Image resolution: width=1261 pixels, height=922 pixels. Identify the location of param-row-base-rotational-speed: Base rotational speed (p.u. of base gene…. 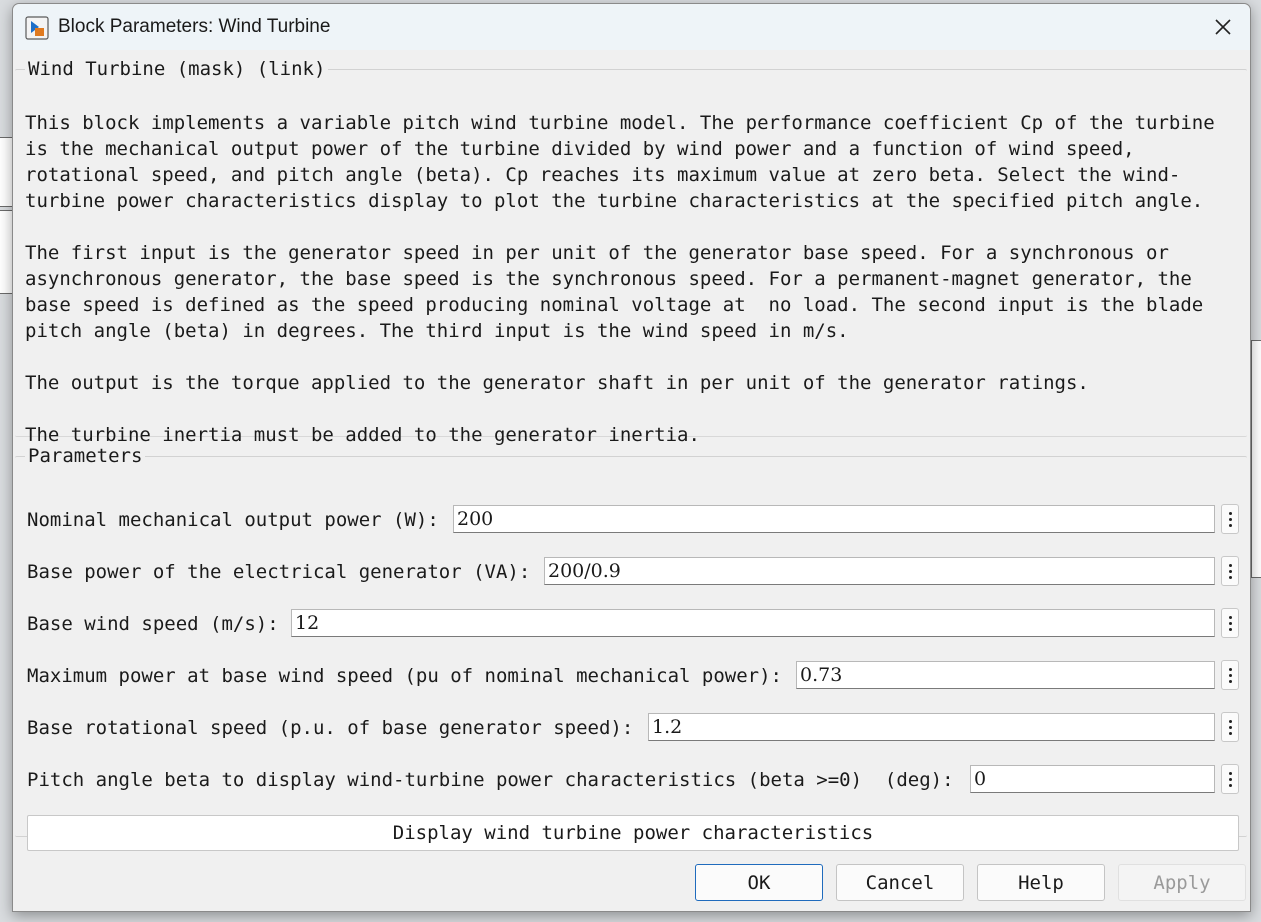
(633, 728).